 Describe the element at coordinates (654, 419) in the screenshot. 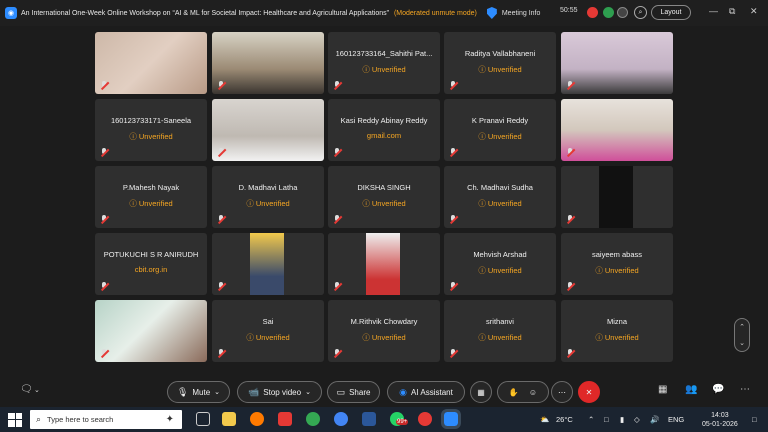

I see `volume-icon: 🔊` at that location.